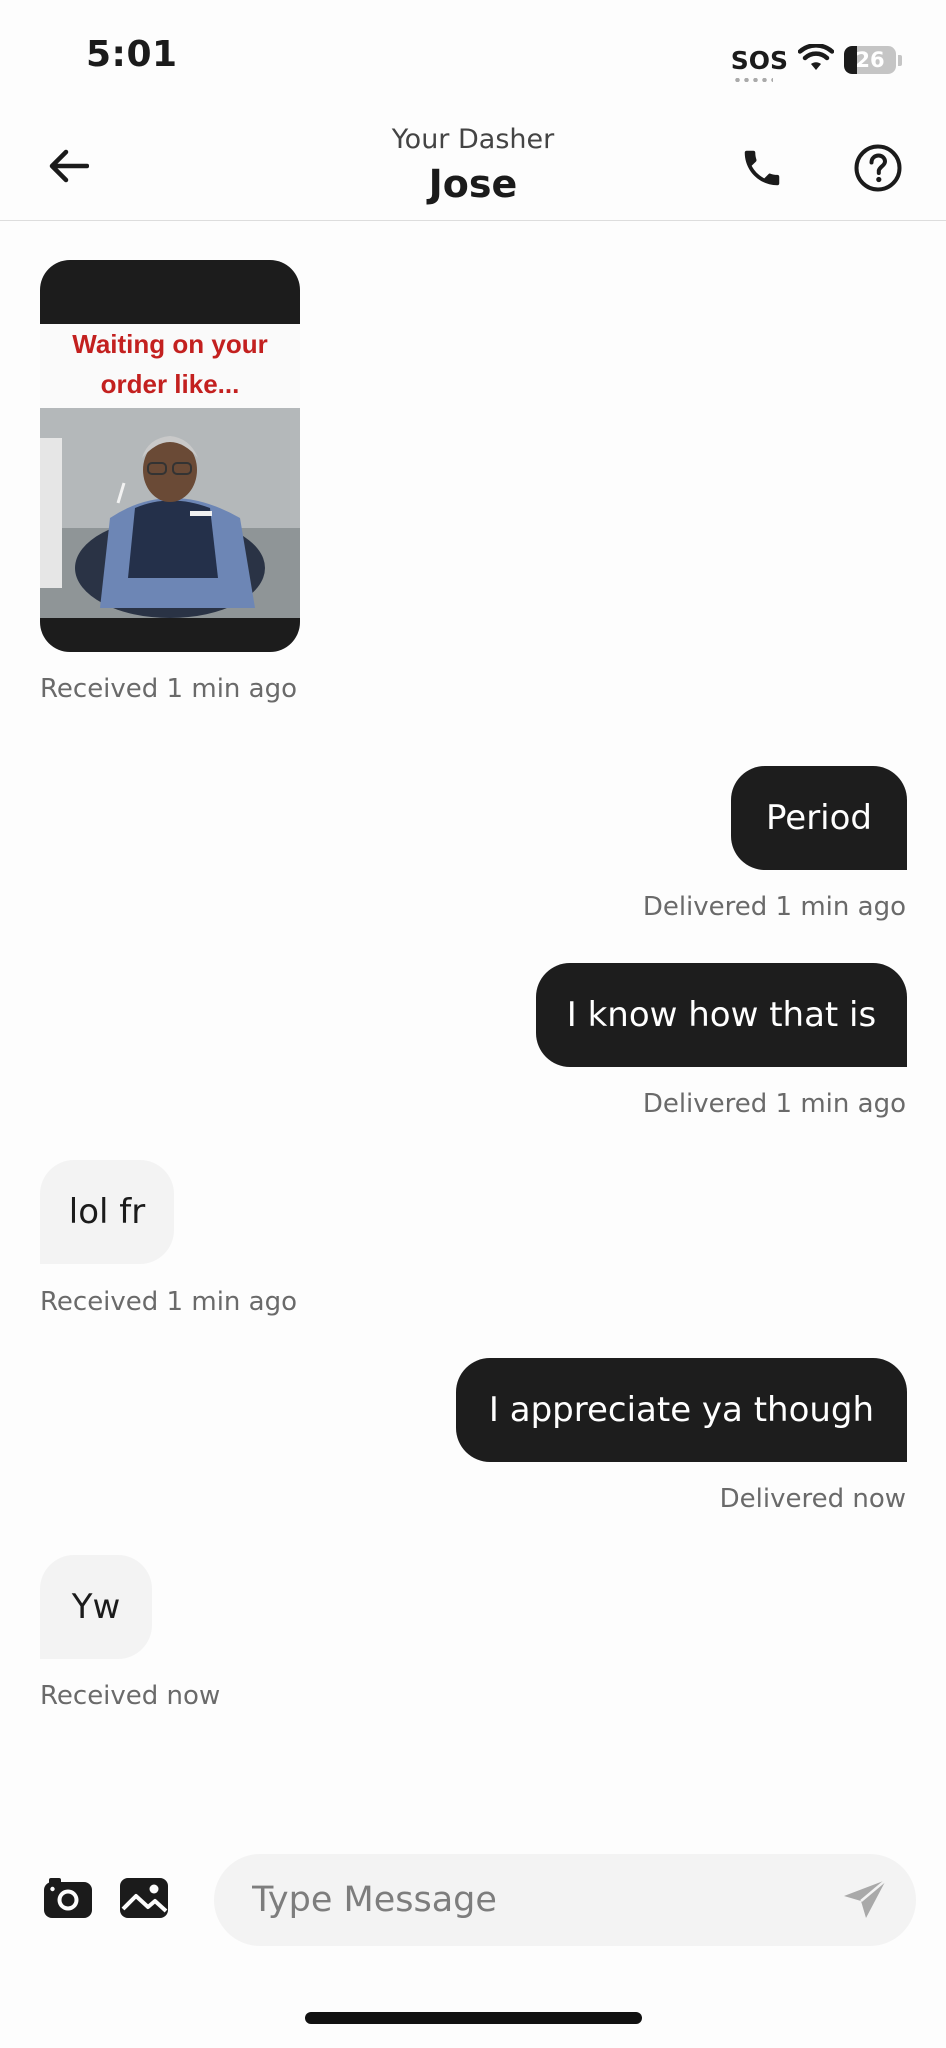  I want to click on camera-icon, so click(68, 1900).